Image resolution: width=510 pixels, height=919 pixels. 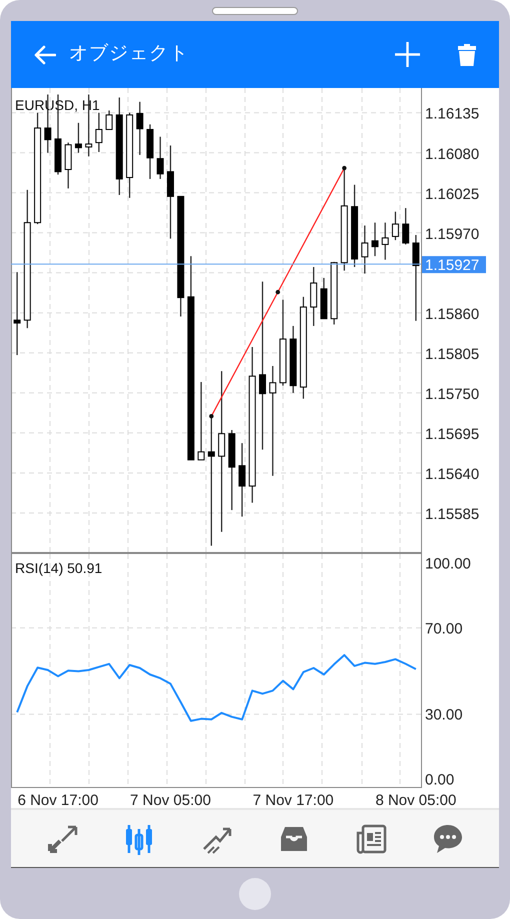 What do you see at coordinates (467, 54) in the screenshot?
I see `trash-icon` at bounding box center [467, 54].